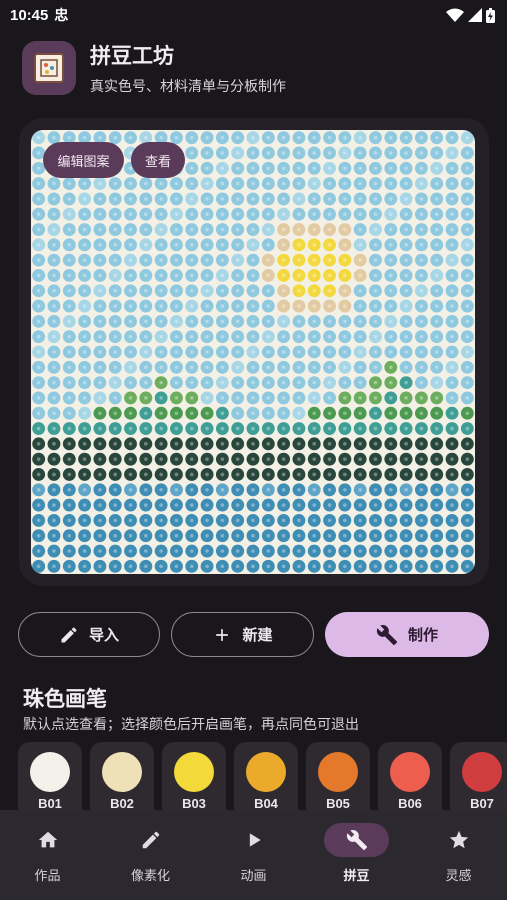  I want to click on swatch-b01: B01, so click(50, 777).